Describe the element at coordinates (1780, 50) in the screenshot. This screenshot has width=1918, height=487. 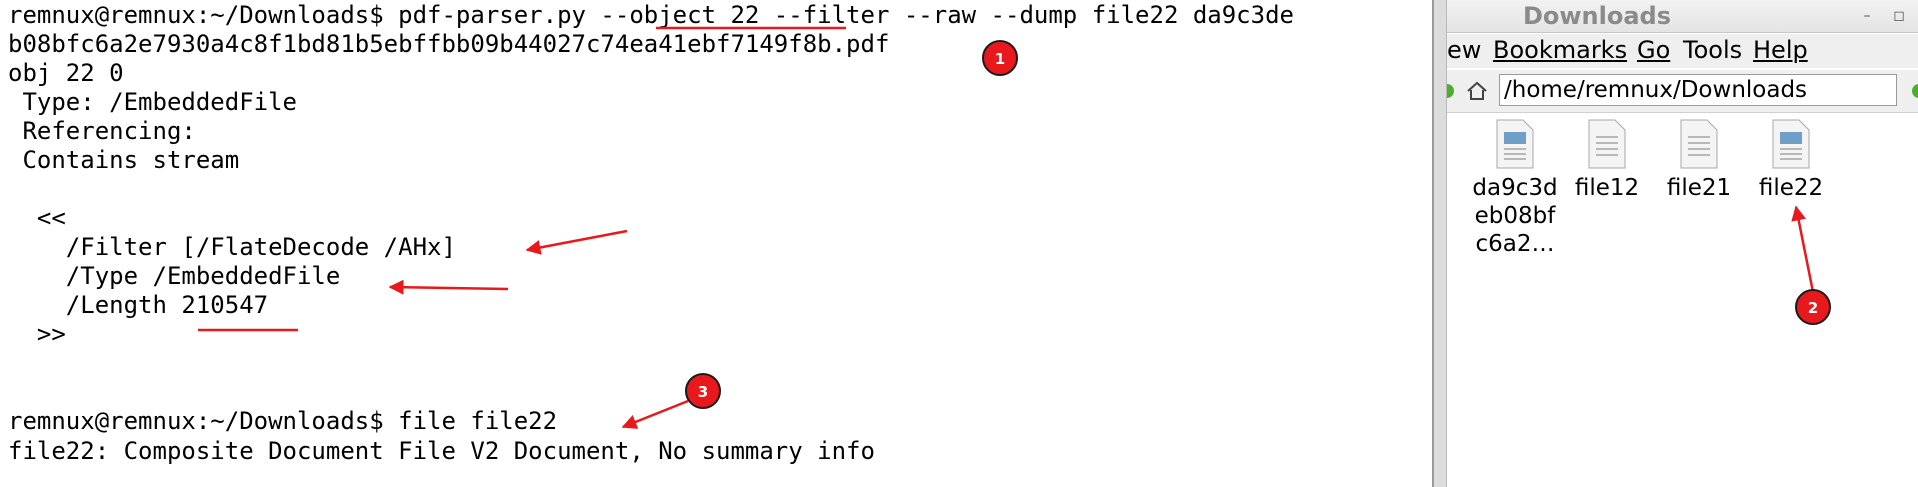
I see `menu-help: Help` at that location.